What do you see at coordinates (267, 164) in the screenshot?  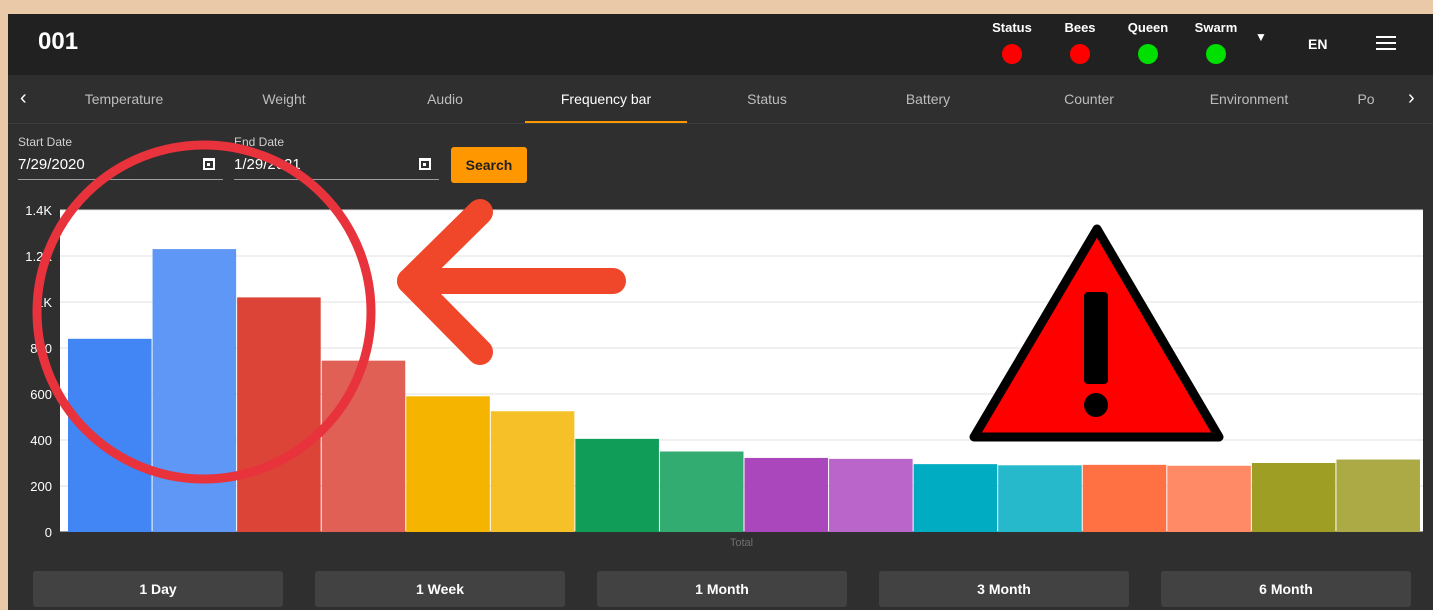 I see `end-date-value: 1/29/2021` at bounding box center [267, 164].